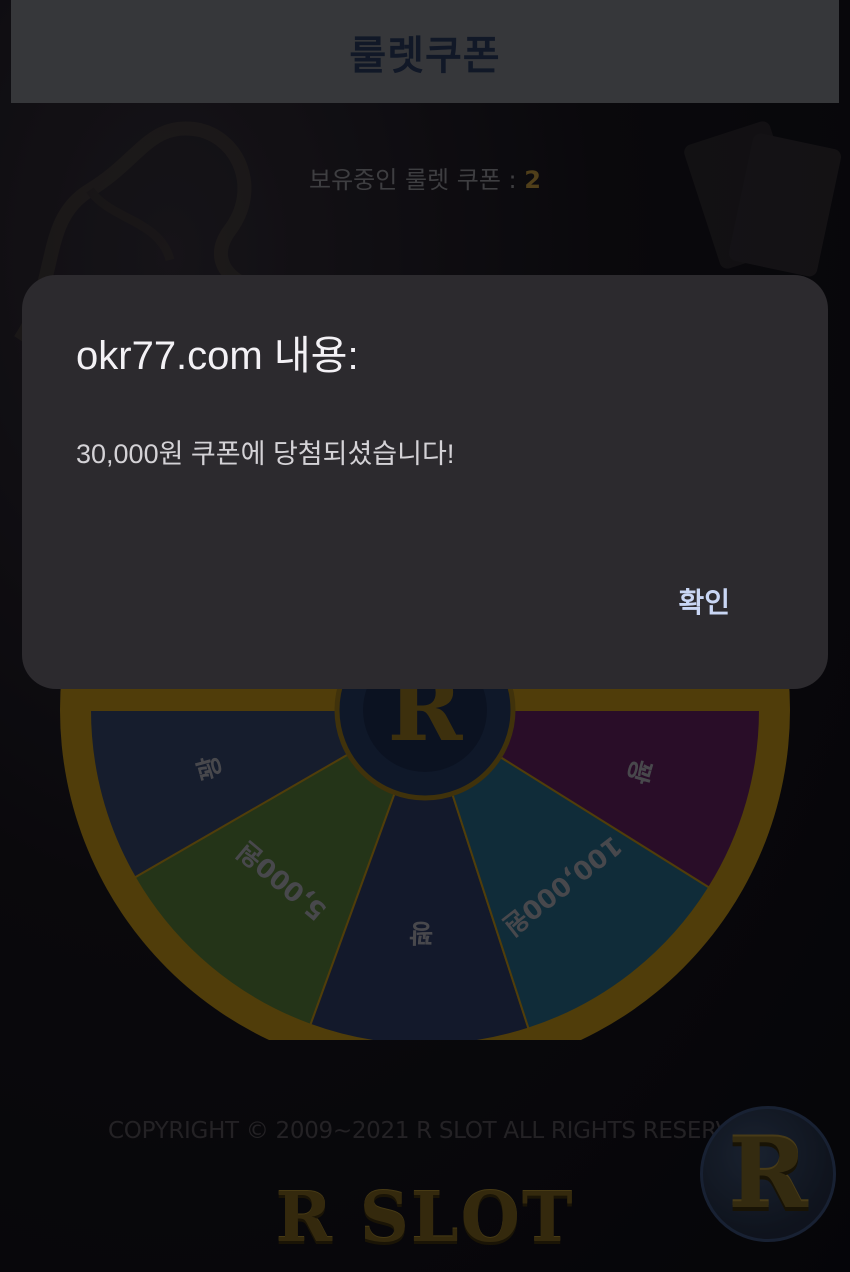 The image size is (850, 1272). Describe the element at coordinates (704, 601) in the screenshot. I see `confirm-button: 확인` at that location.